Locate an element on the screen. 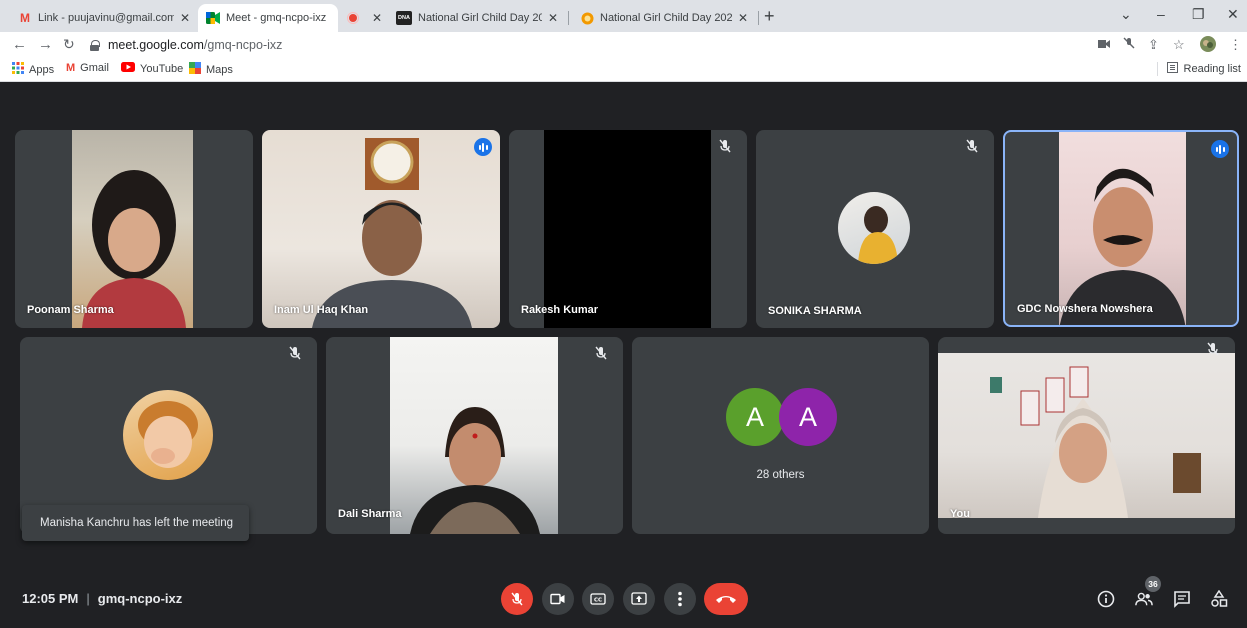  bookmarks-bar: Apps M Gmail YouTube Maps Reading list is located at coordinates (623, 70).